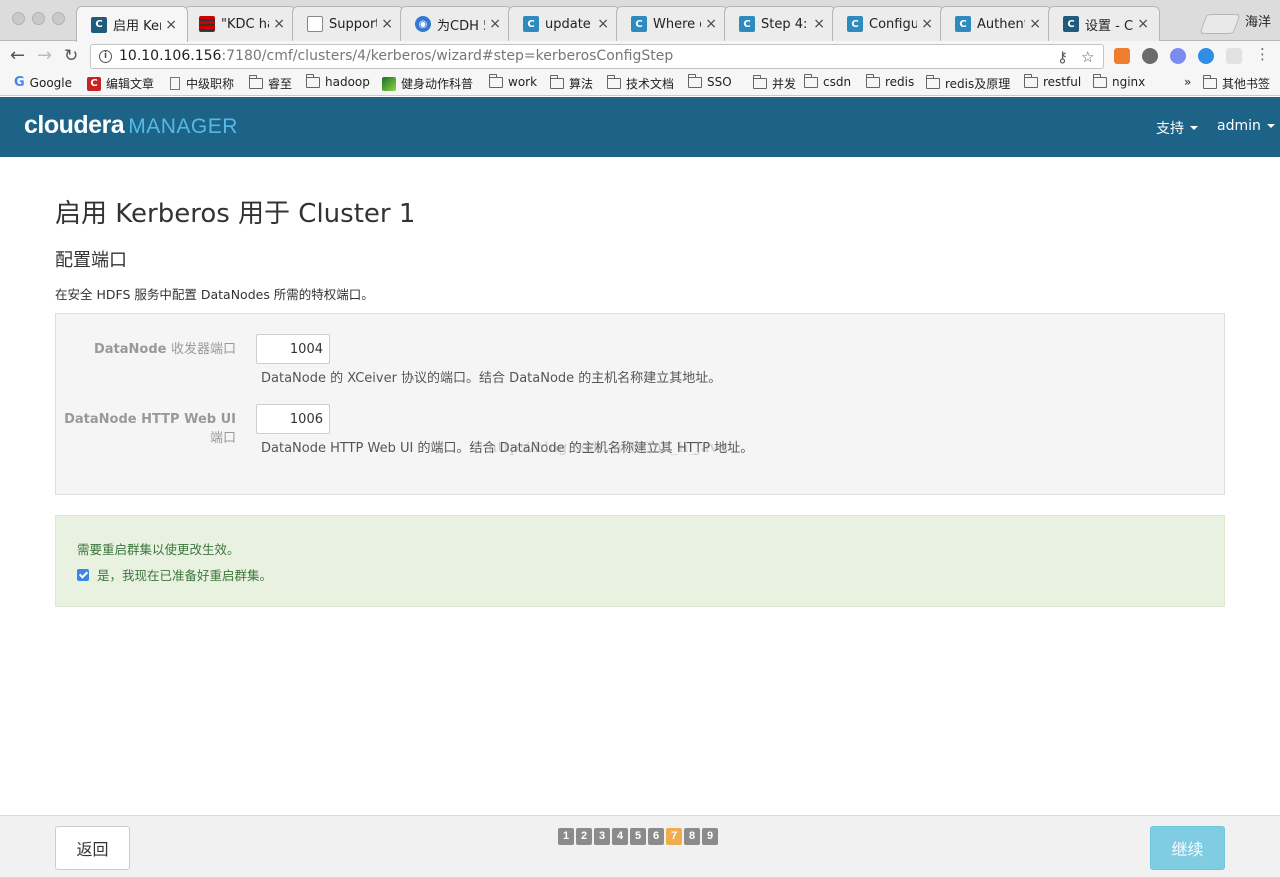 Image resolution: width=1280 pixels, height=877 pixels. I want to click on bookmark-item: nginx, so click(1119, 81).